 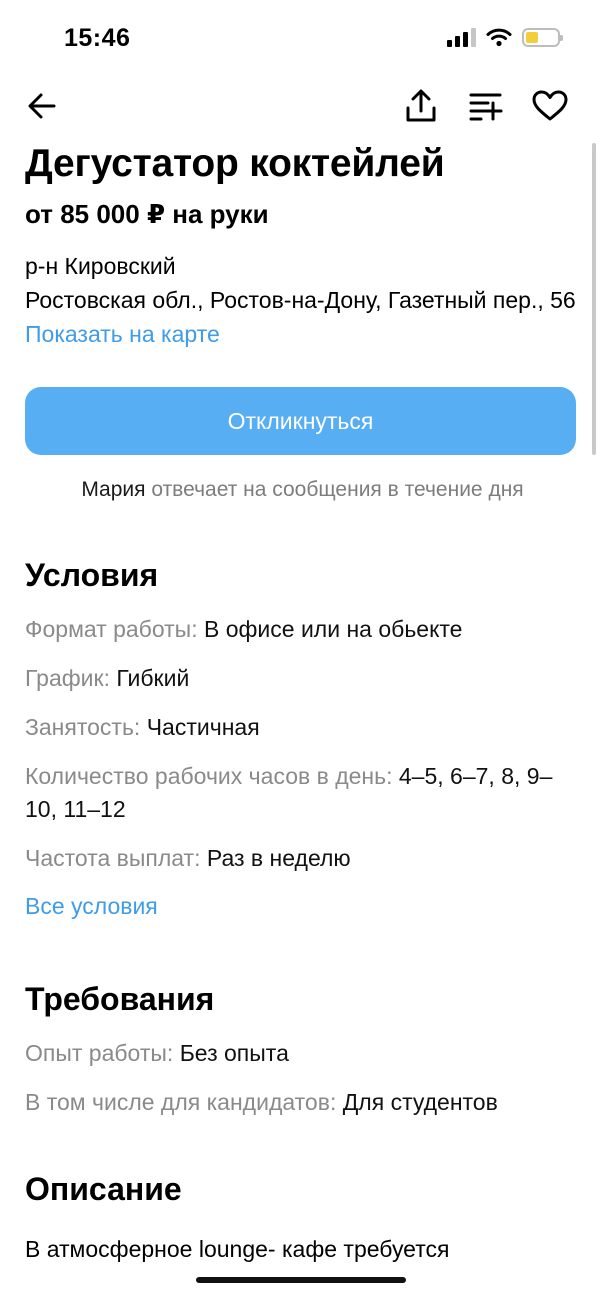 What do you see at coordinates (301, 1280) in the screenshot?
I see `home-indicator` at bounding box center [301, 1280].